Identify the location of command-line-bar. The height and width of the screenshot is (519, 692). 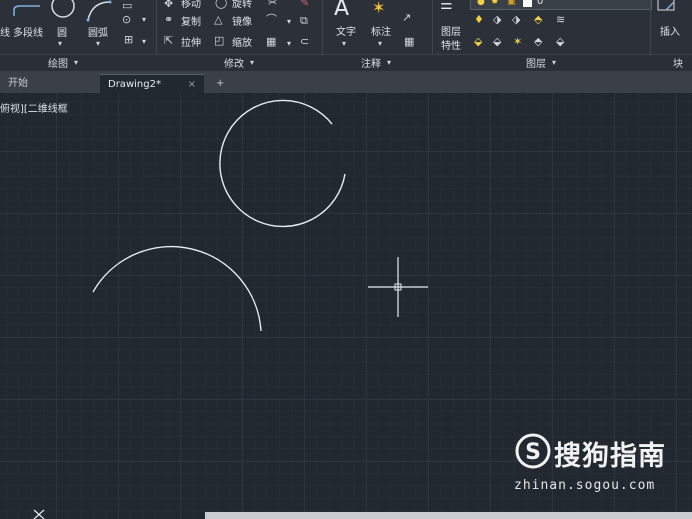
(448, 515).